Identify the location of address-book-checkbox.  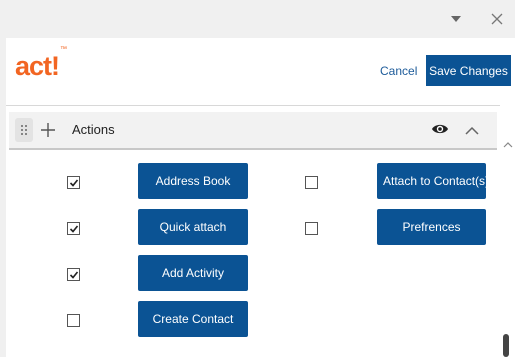
(73, 182).